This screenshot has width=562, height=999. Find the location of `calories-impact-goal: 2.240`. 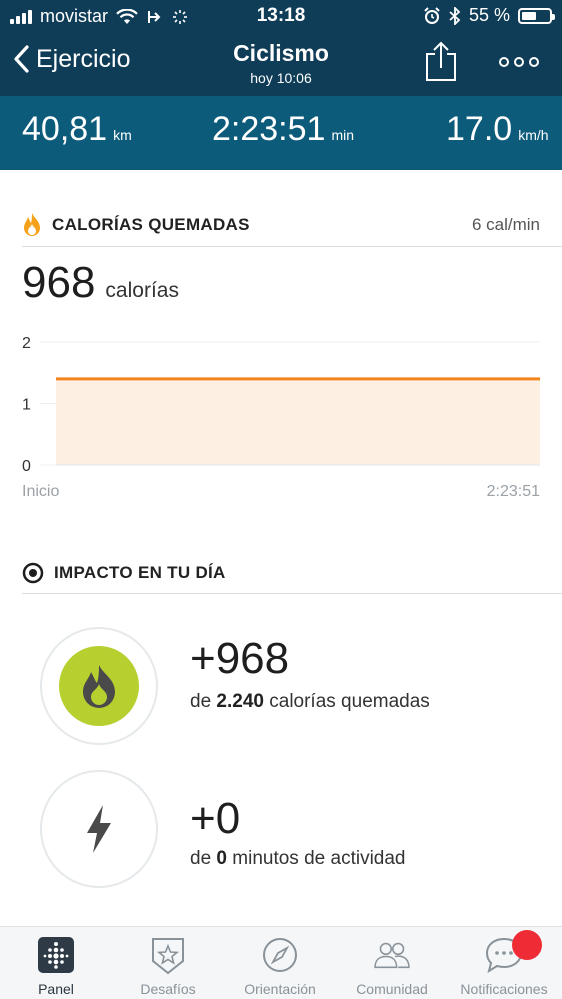

calories-impact-goal: 2.240 is located at coordinates (240, 701).